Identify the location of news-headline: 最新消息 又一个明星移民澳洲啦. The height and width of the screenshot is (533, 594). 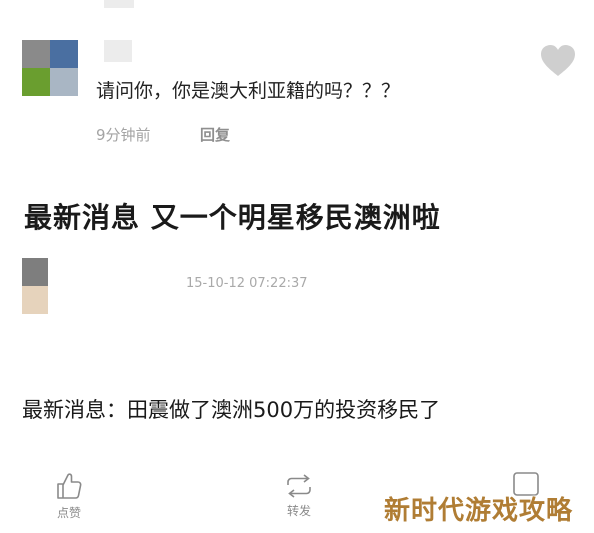
(232, 217).